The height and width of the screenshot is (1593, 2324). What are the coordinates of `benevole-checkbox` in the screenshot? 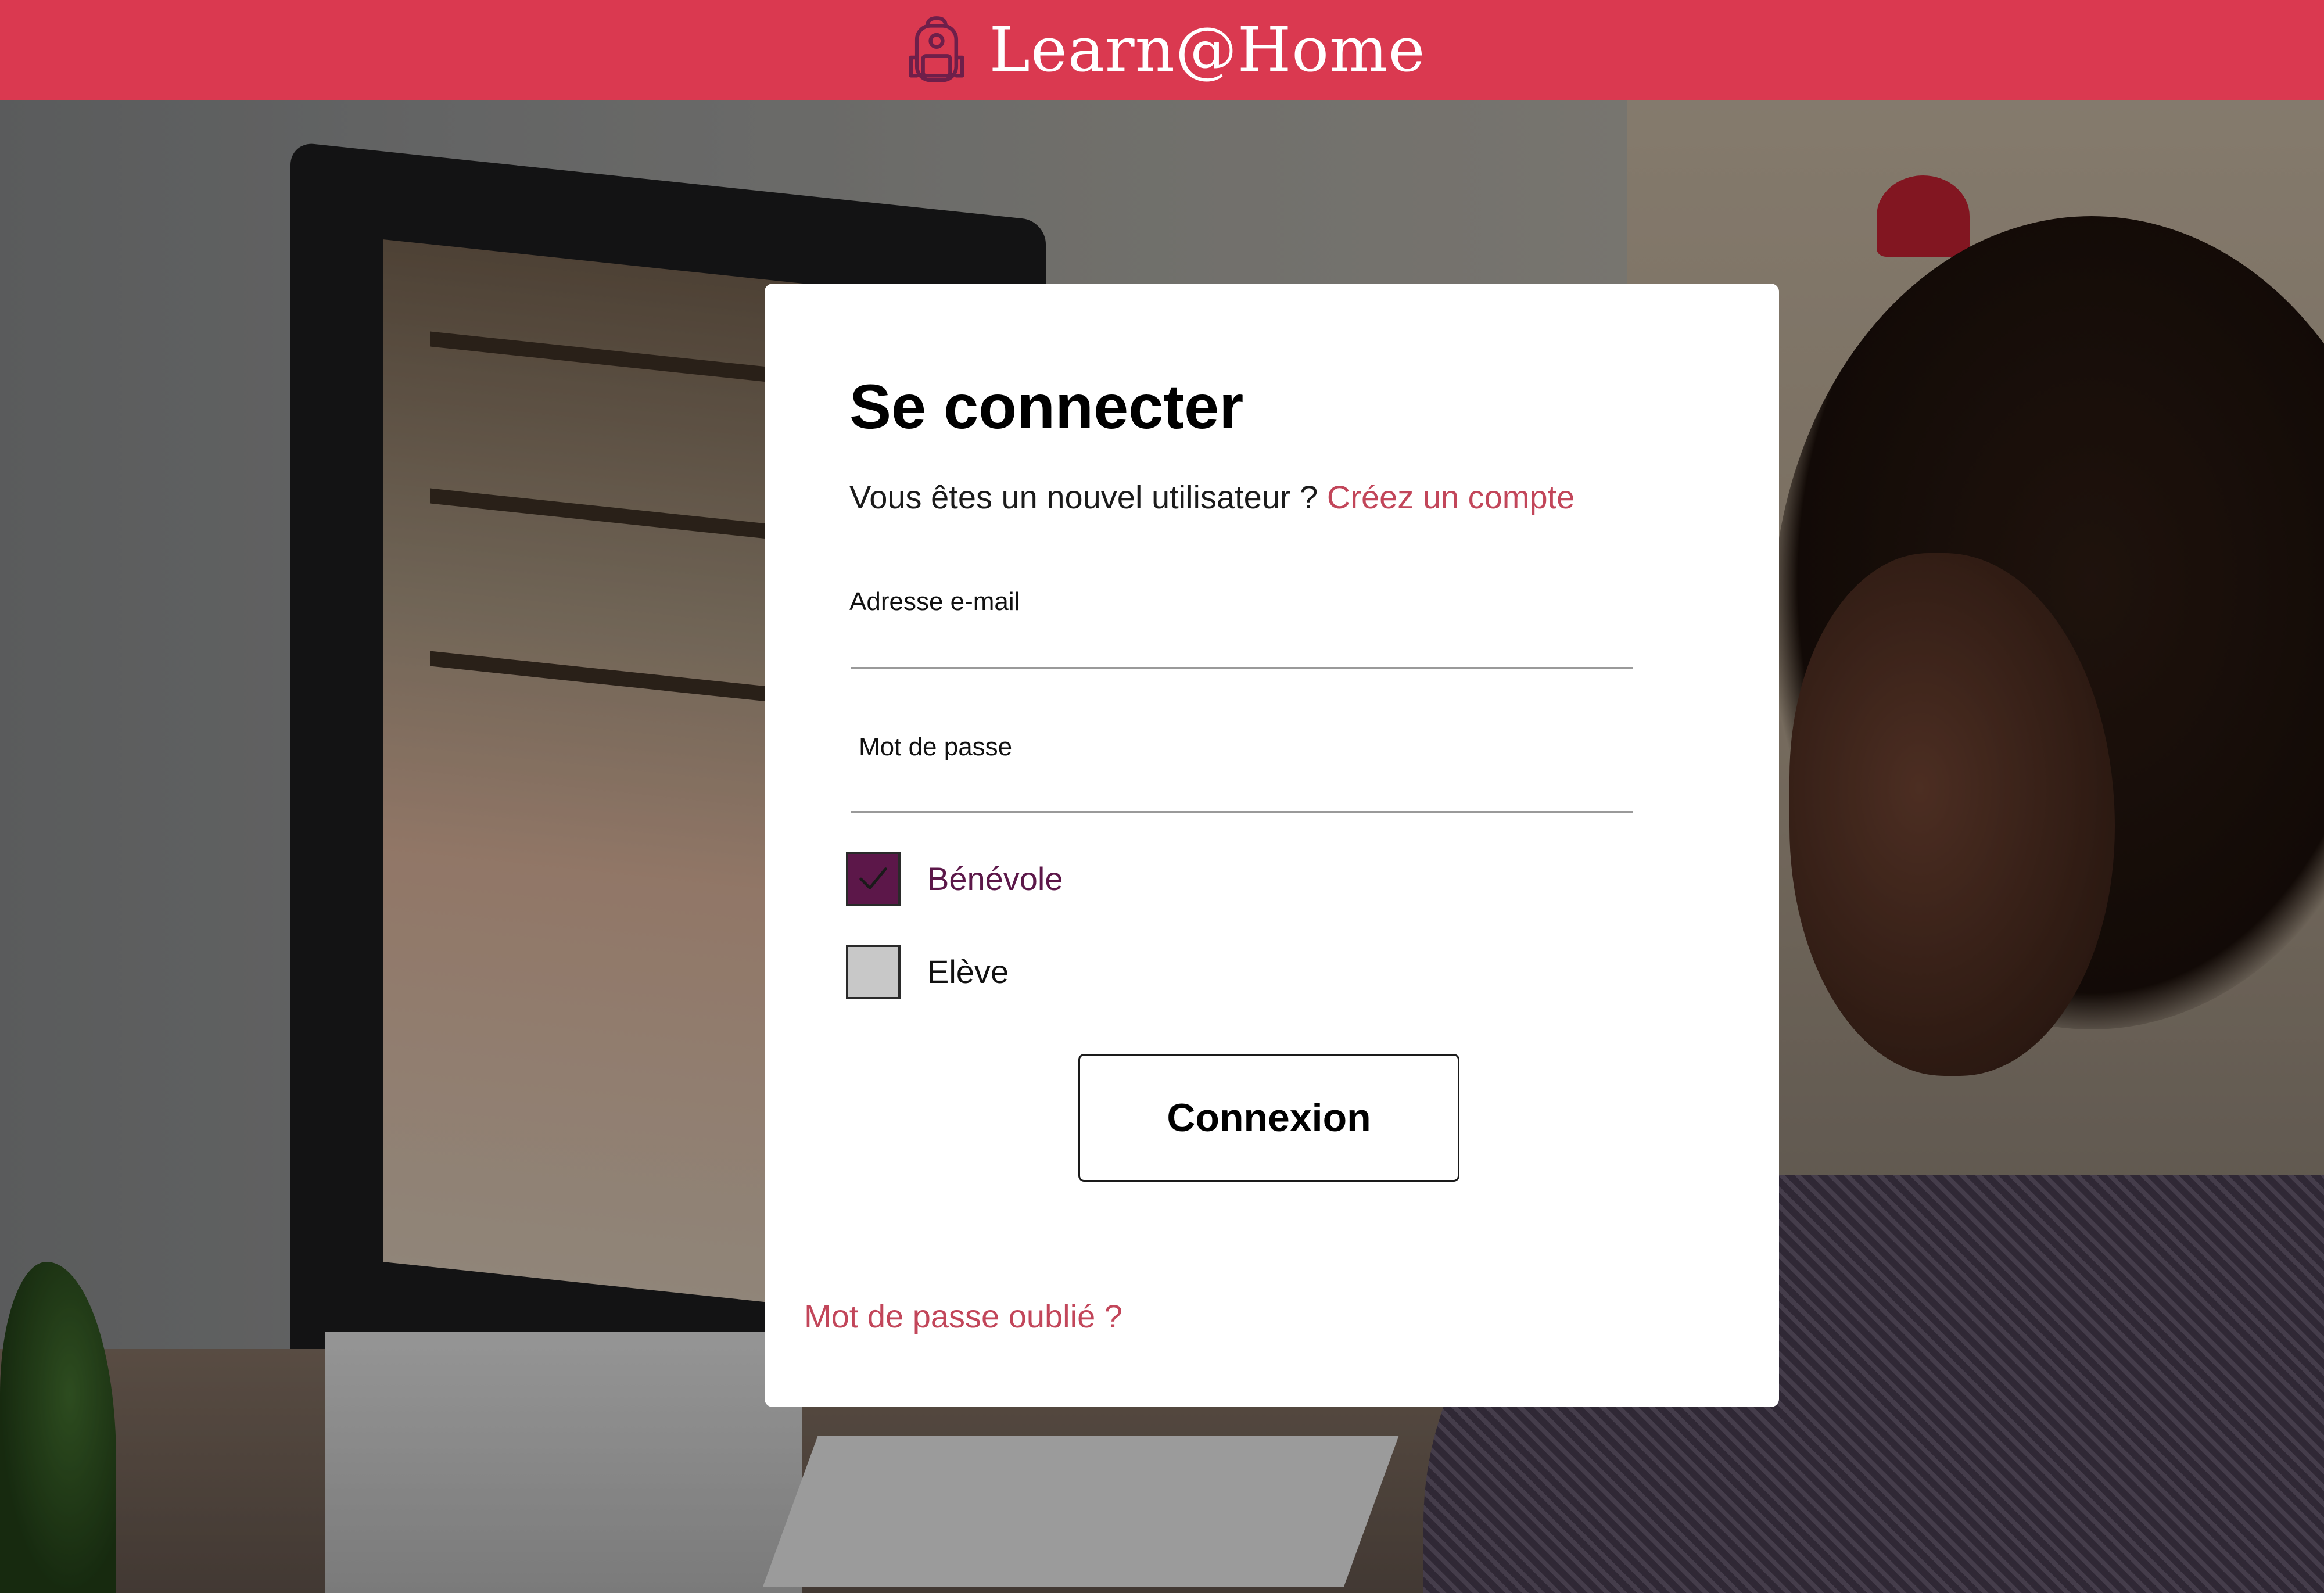 It's located at (873, 879).